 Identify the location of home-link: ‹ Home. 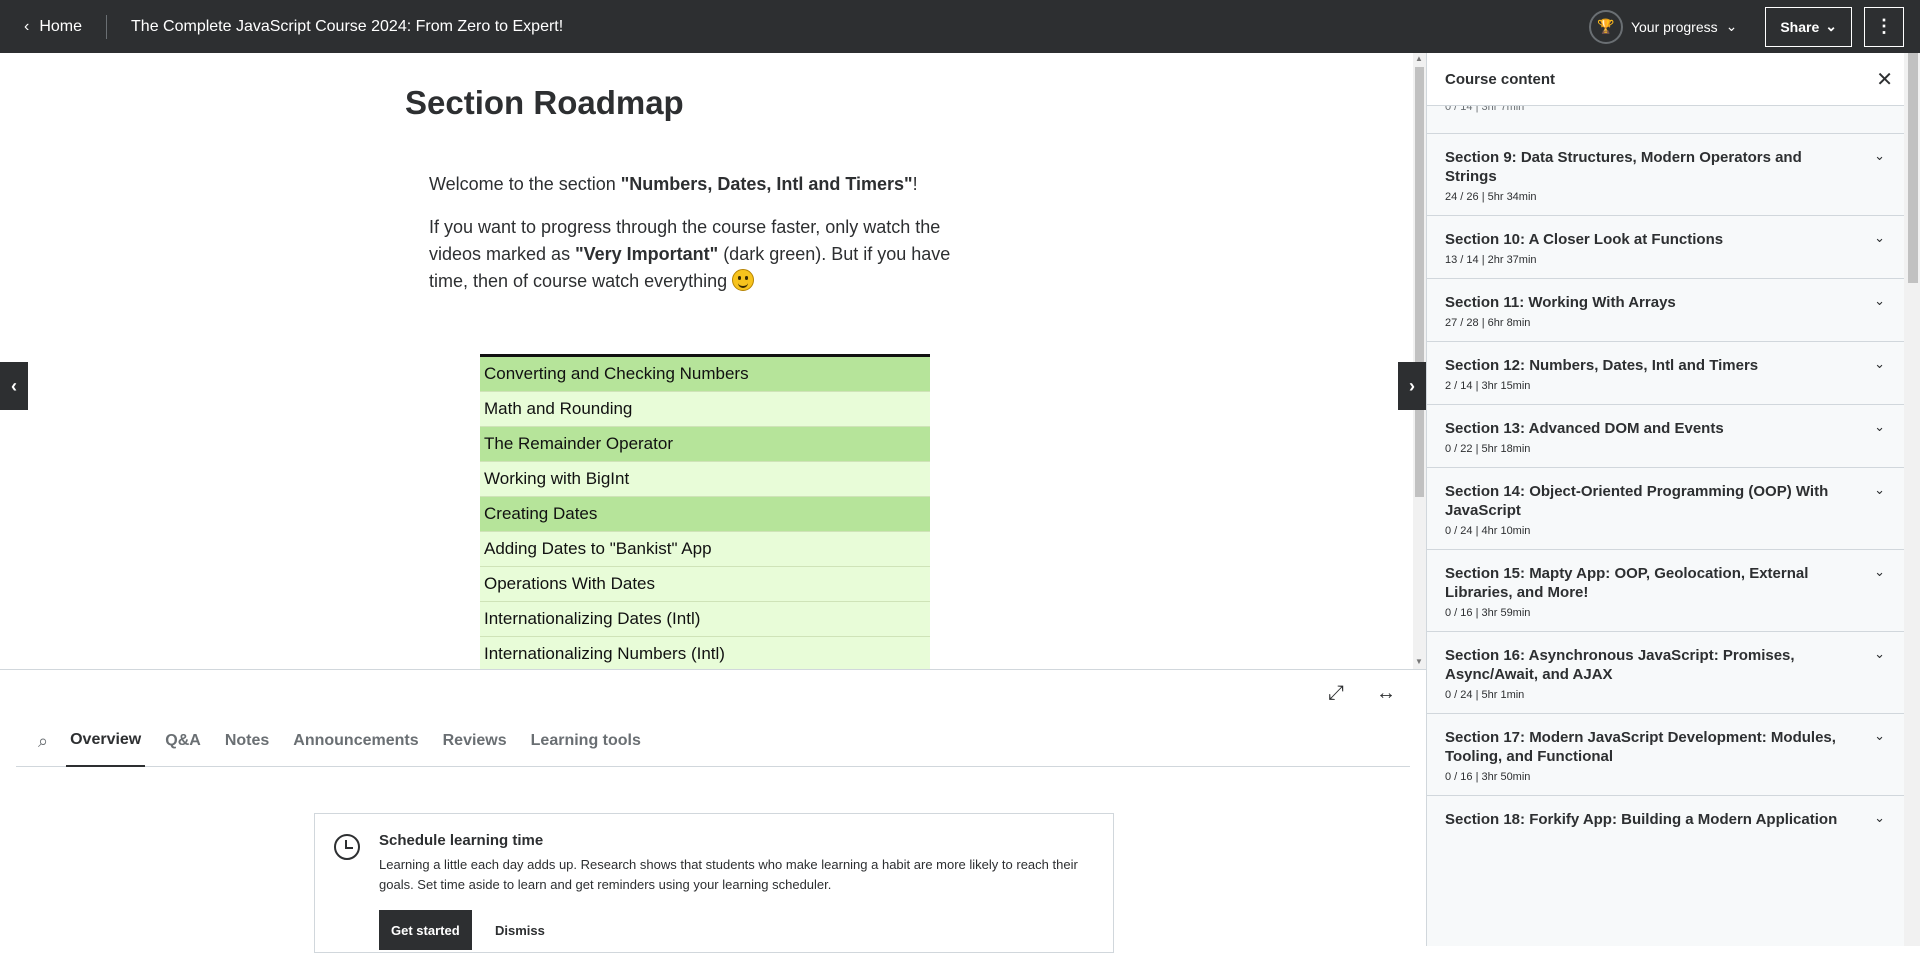
(54, 26).